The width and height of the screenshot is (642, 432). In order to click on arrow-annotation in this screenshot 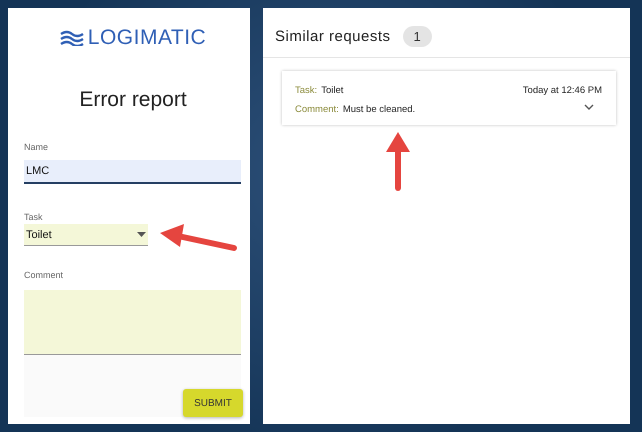, I will do `click(398, 161)`.